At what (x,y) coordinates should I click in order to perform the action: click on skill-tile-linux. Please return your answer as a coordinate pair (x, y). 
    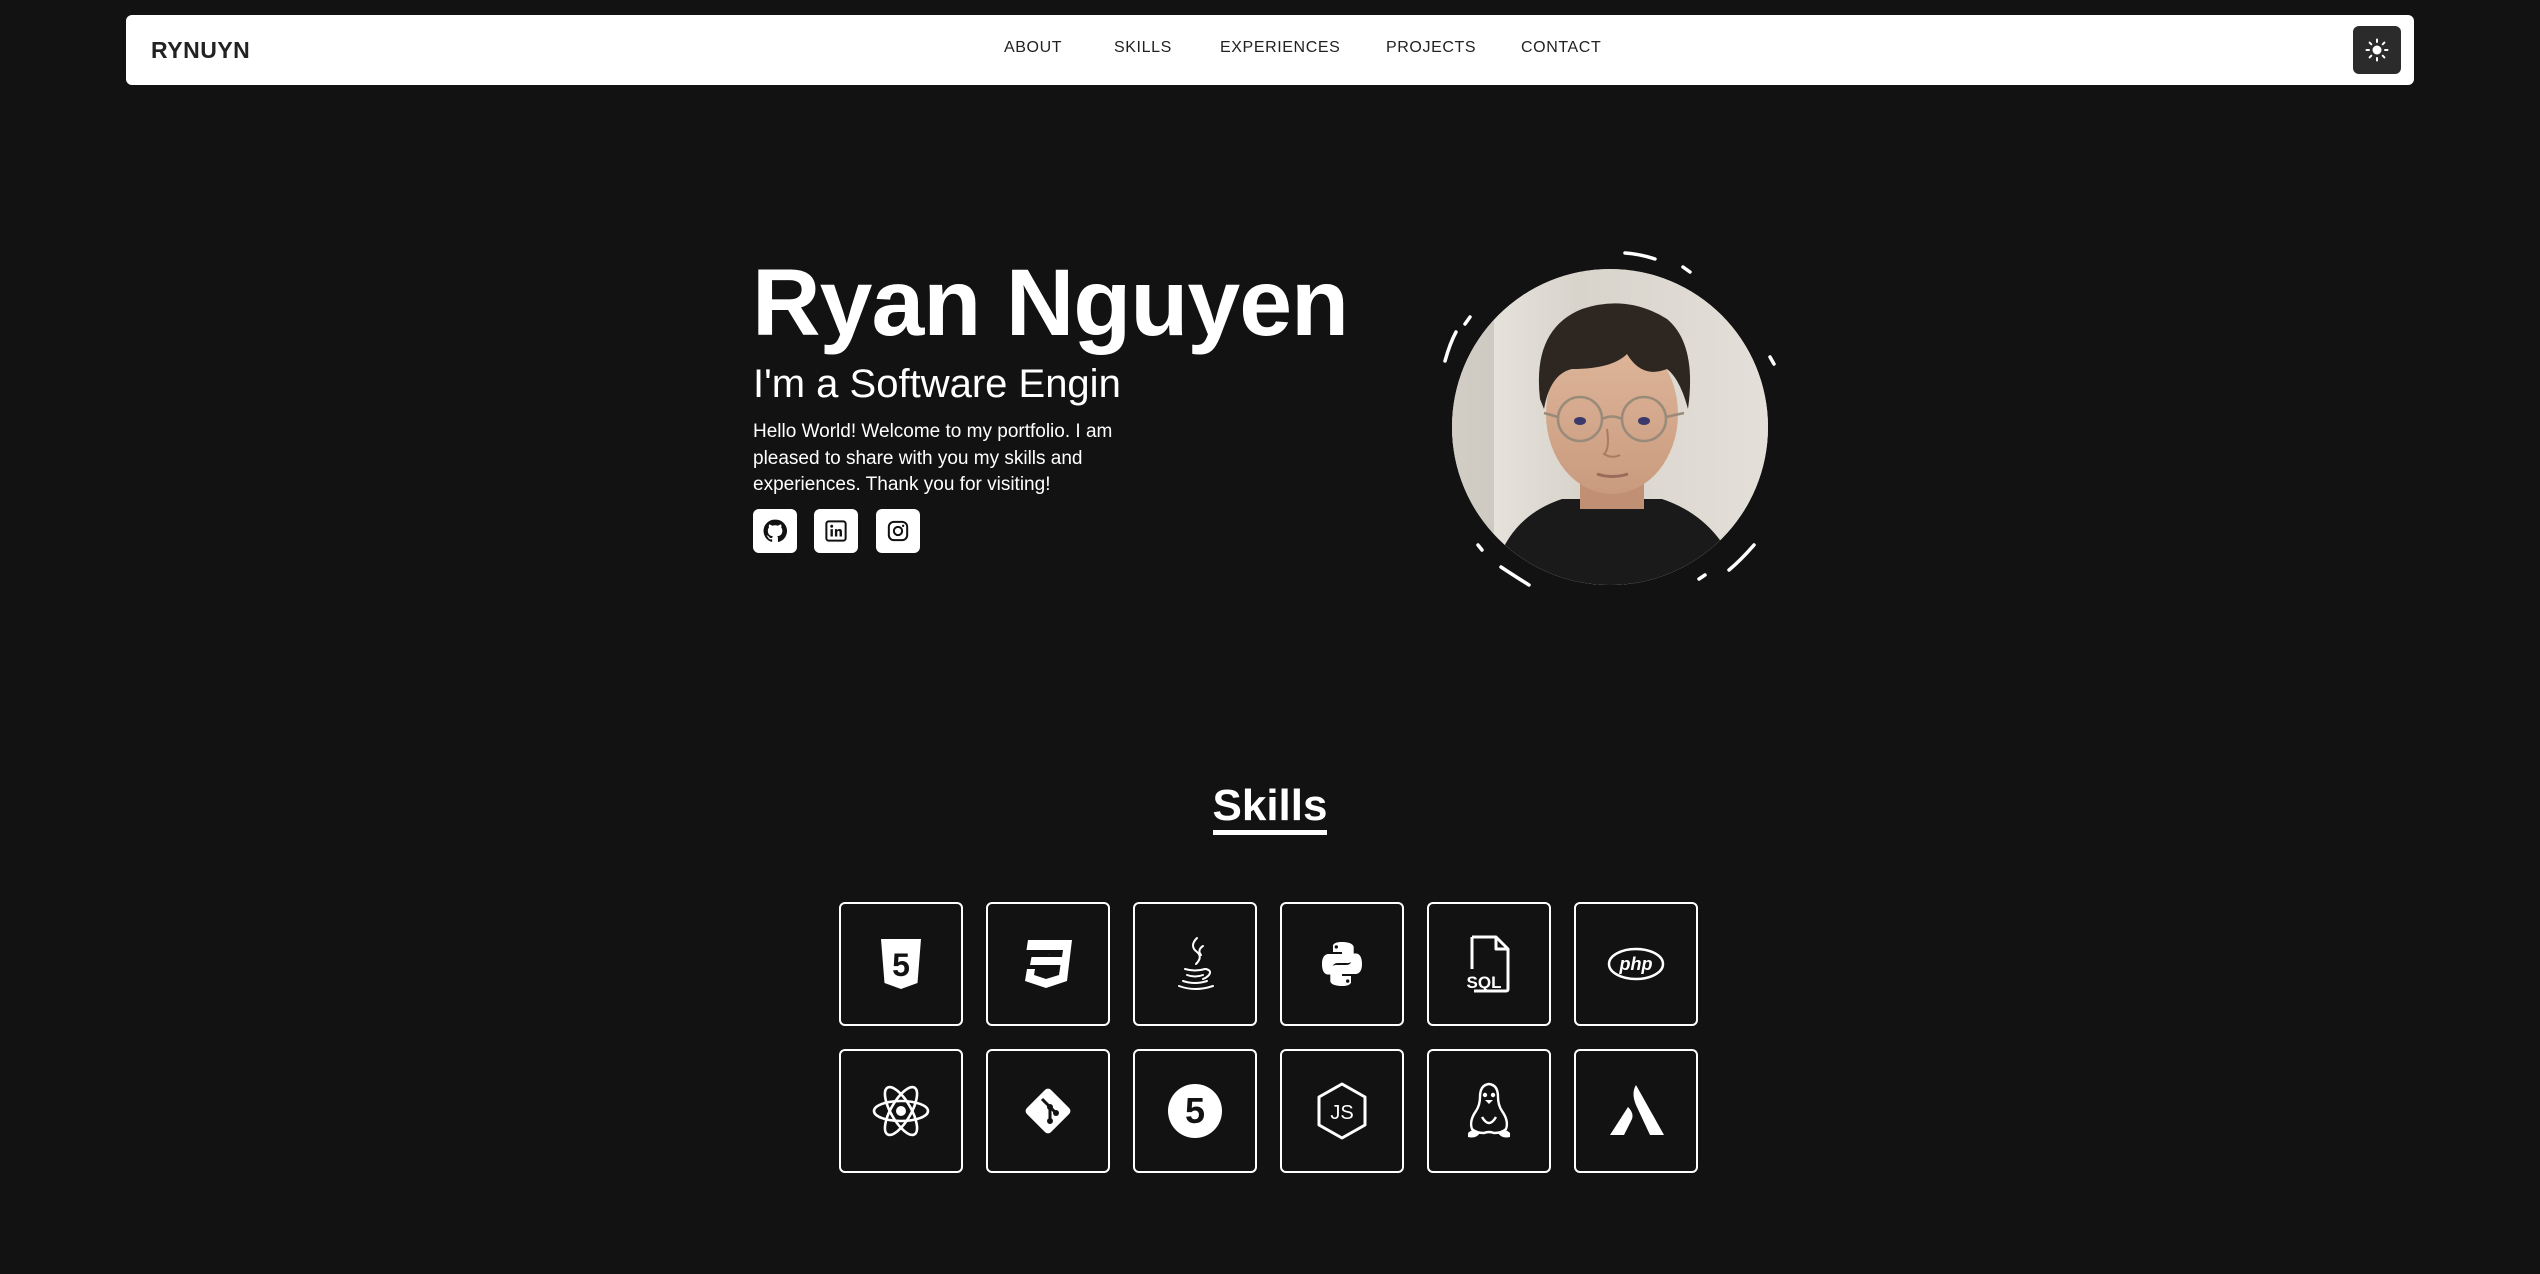
    Looking at the image, I should click on (1489, 1111).